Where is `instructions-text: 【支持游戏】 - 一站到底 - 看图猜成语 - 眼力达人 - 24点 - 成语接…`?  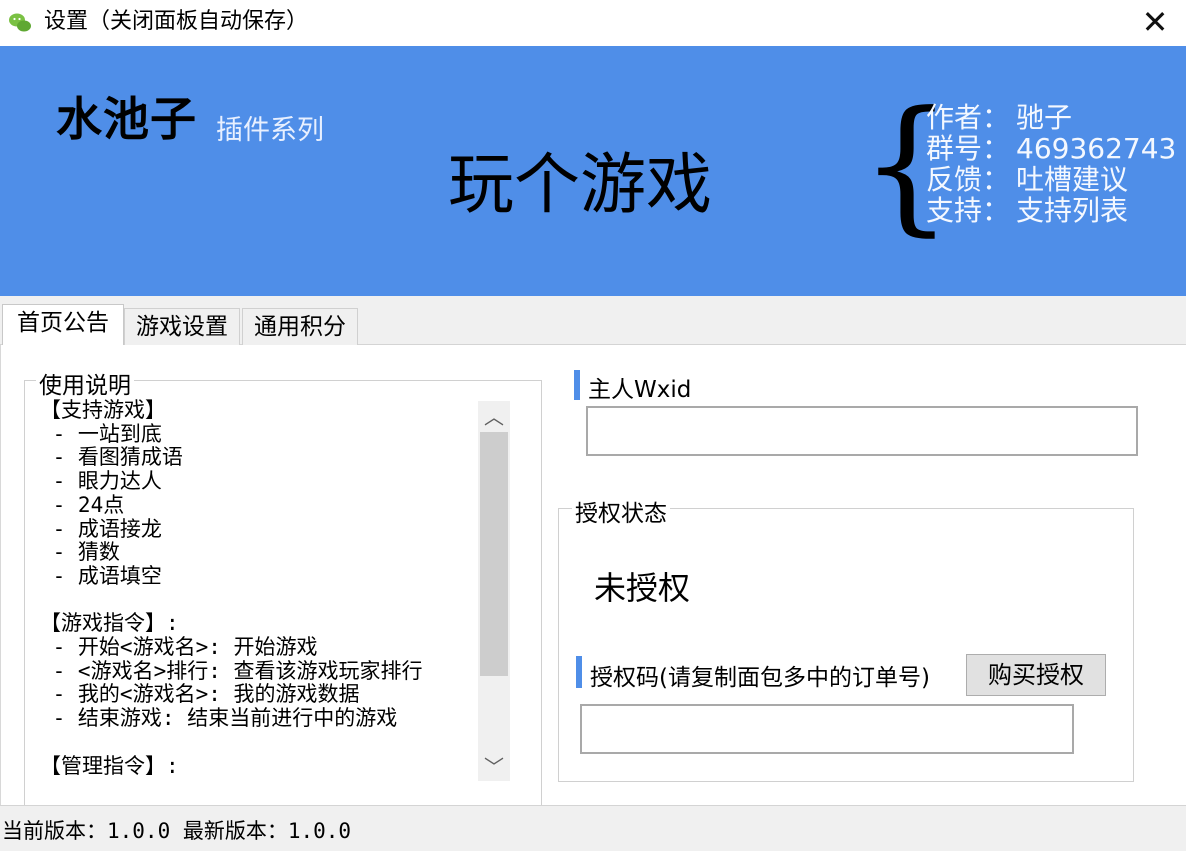
instructions-text: 【支持游戏】 - 一站到底 - 看图猜成语 - 眼力达人 - 24点 - 成语接… is located at coordinates (231, 588).